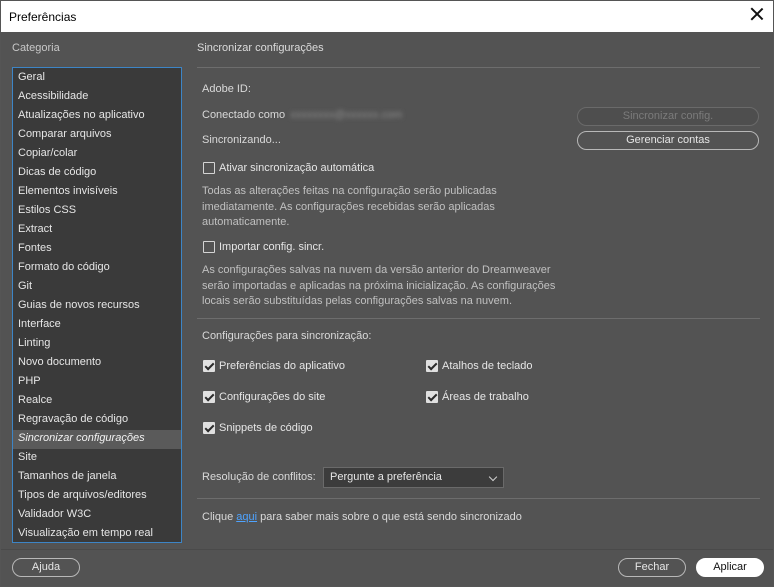 This screenshot has height=587, width=774. Describe the element at coordinates (43, 17) in the screenshot. I see `window-title: Preferências` at that location.